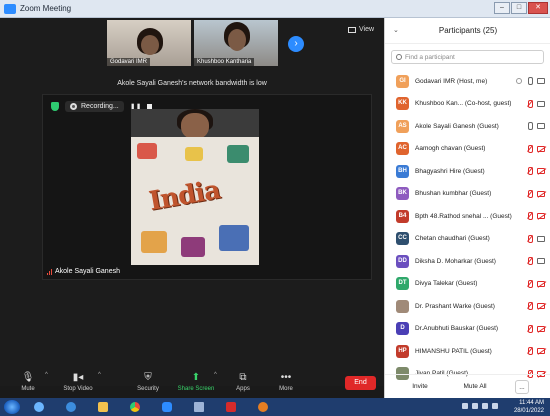 This screenshot has width=550, height=416. What do you see at coordinates (231, 407) in the screenshot?
I see `acrobat-taskbar-icon` at bounding box center [231, 407].